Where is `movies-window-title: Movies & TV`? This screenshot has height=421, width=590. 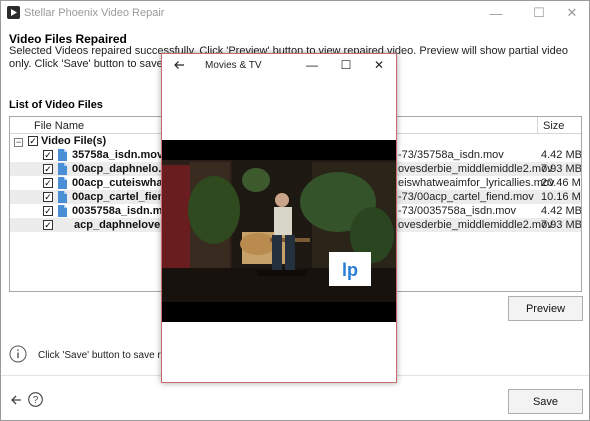 movies-window-title: Movies & TV is located at coordinates (233, 65).